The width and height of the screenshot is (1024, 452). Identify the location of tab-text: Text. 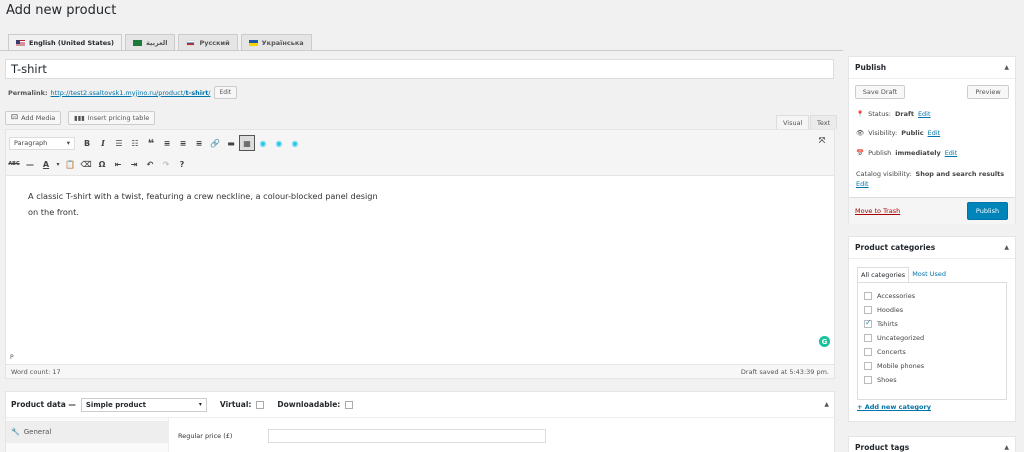
(824, 122).